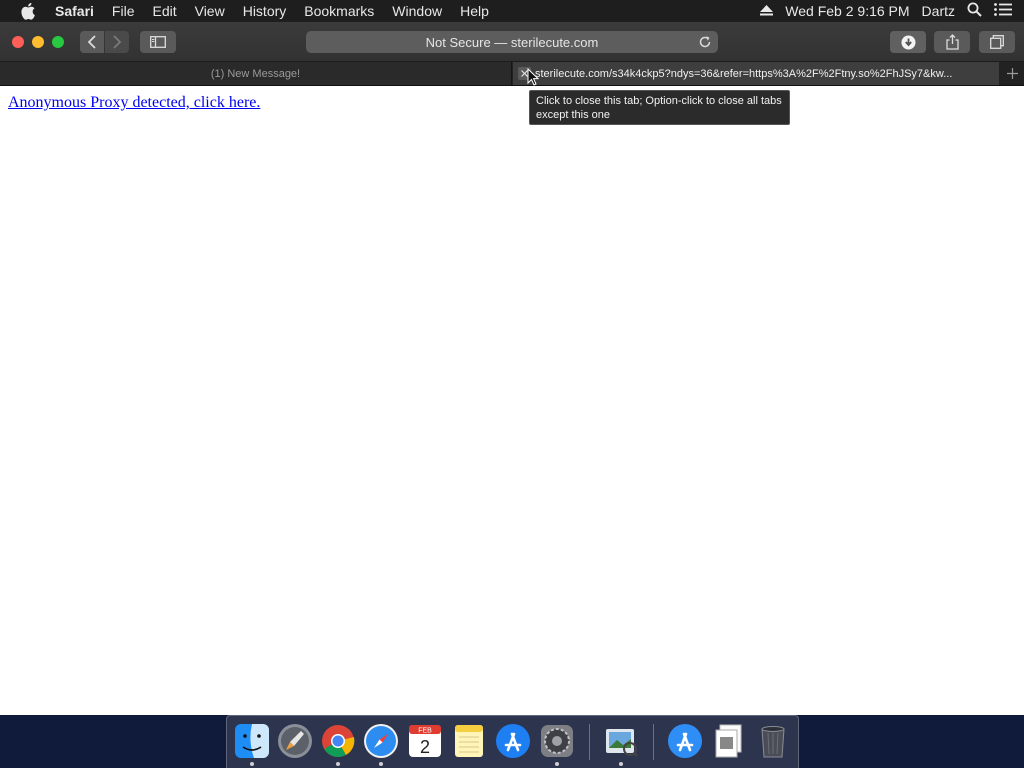 This screenshot has width=1024, height=768. I want to click on menu-view: View, so click(210, 11).